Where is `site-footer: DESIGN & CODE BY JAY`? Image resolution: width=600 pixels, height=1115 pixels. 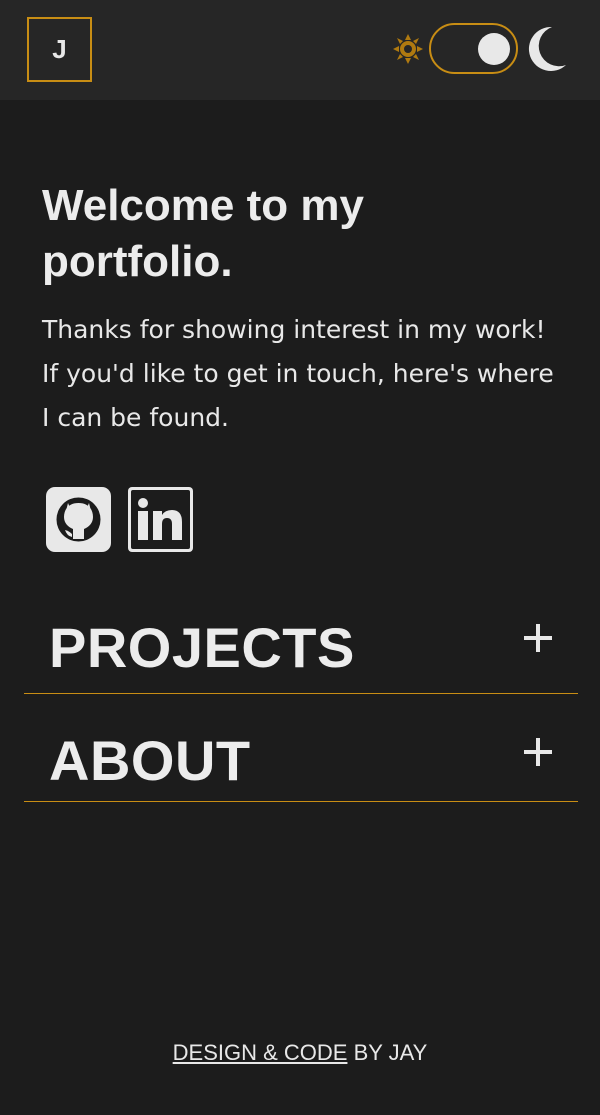
site-footer: DESIGN & CODE BY JAY is located at coordinates (300, 1053).